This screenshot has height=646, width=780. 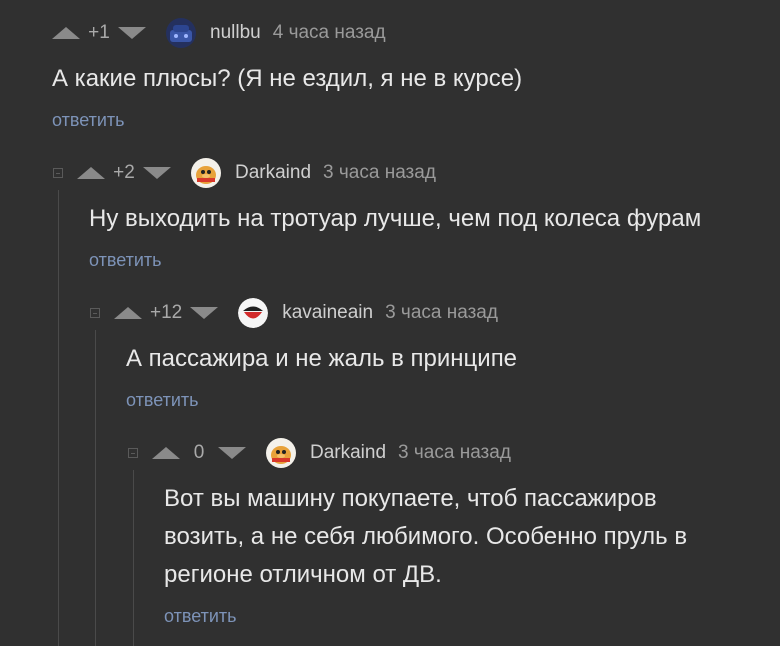 What do you see at coordinates (410, 498) in the screenshot?
I see `comment-text-line: Вот вы машину покупаете, чтоб пассажиров` at bounding box center [410, 498].